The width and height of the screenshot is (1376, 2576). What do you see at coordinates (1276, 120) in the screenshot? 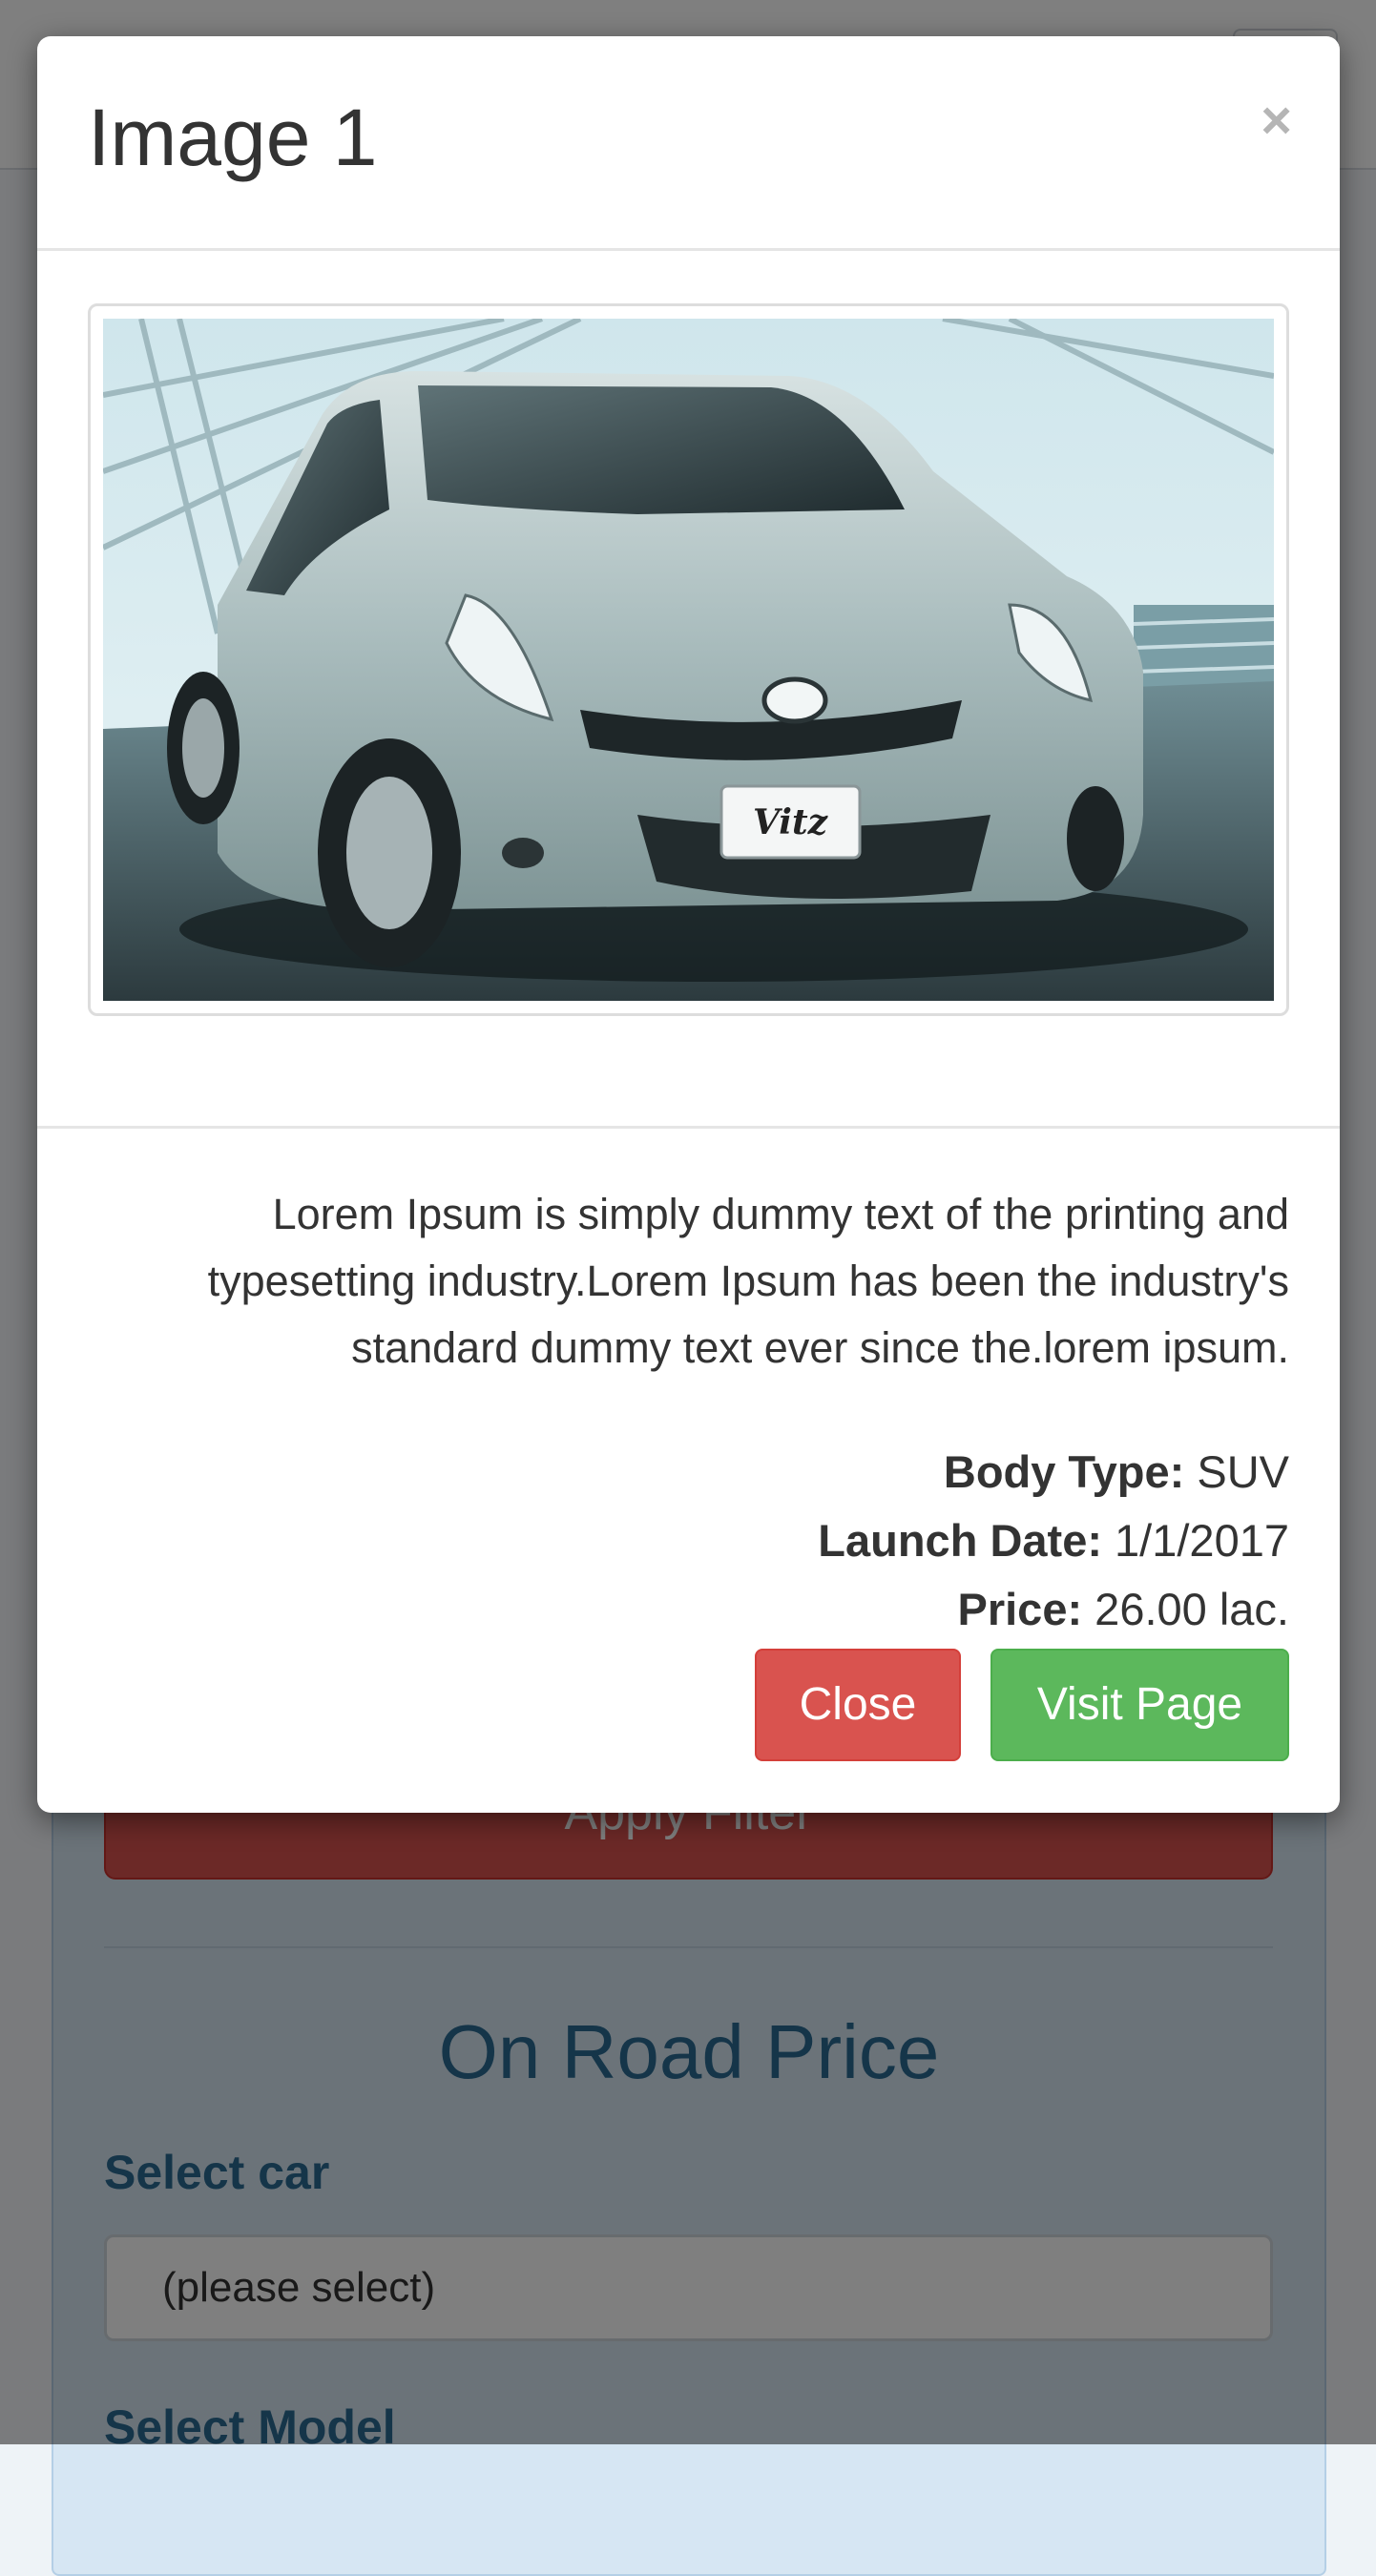
I see `close-icon: ×` at bounding box center [1276, 120].